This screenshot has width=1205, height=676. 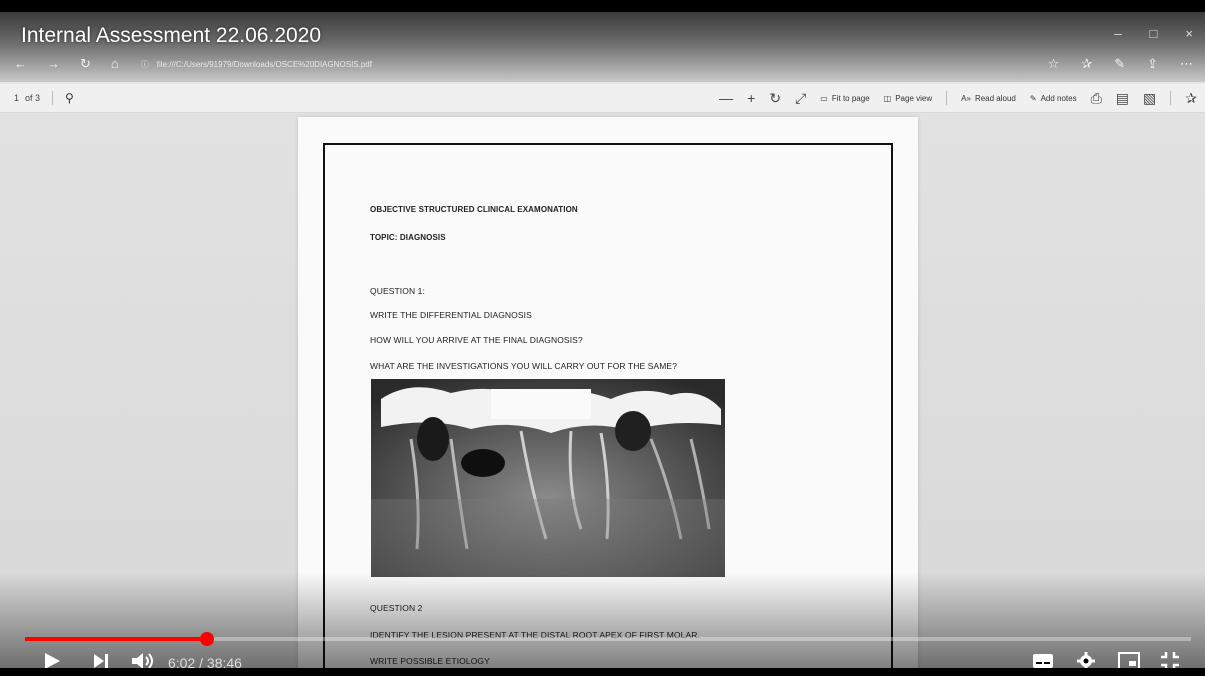 What do you see at coordinates (1152, 63) in the screenshot?
I see `share-icon: ⇪` at bounding box center [1152, 63].